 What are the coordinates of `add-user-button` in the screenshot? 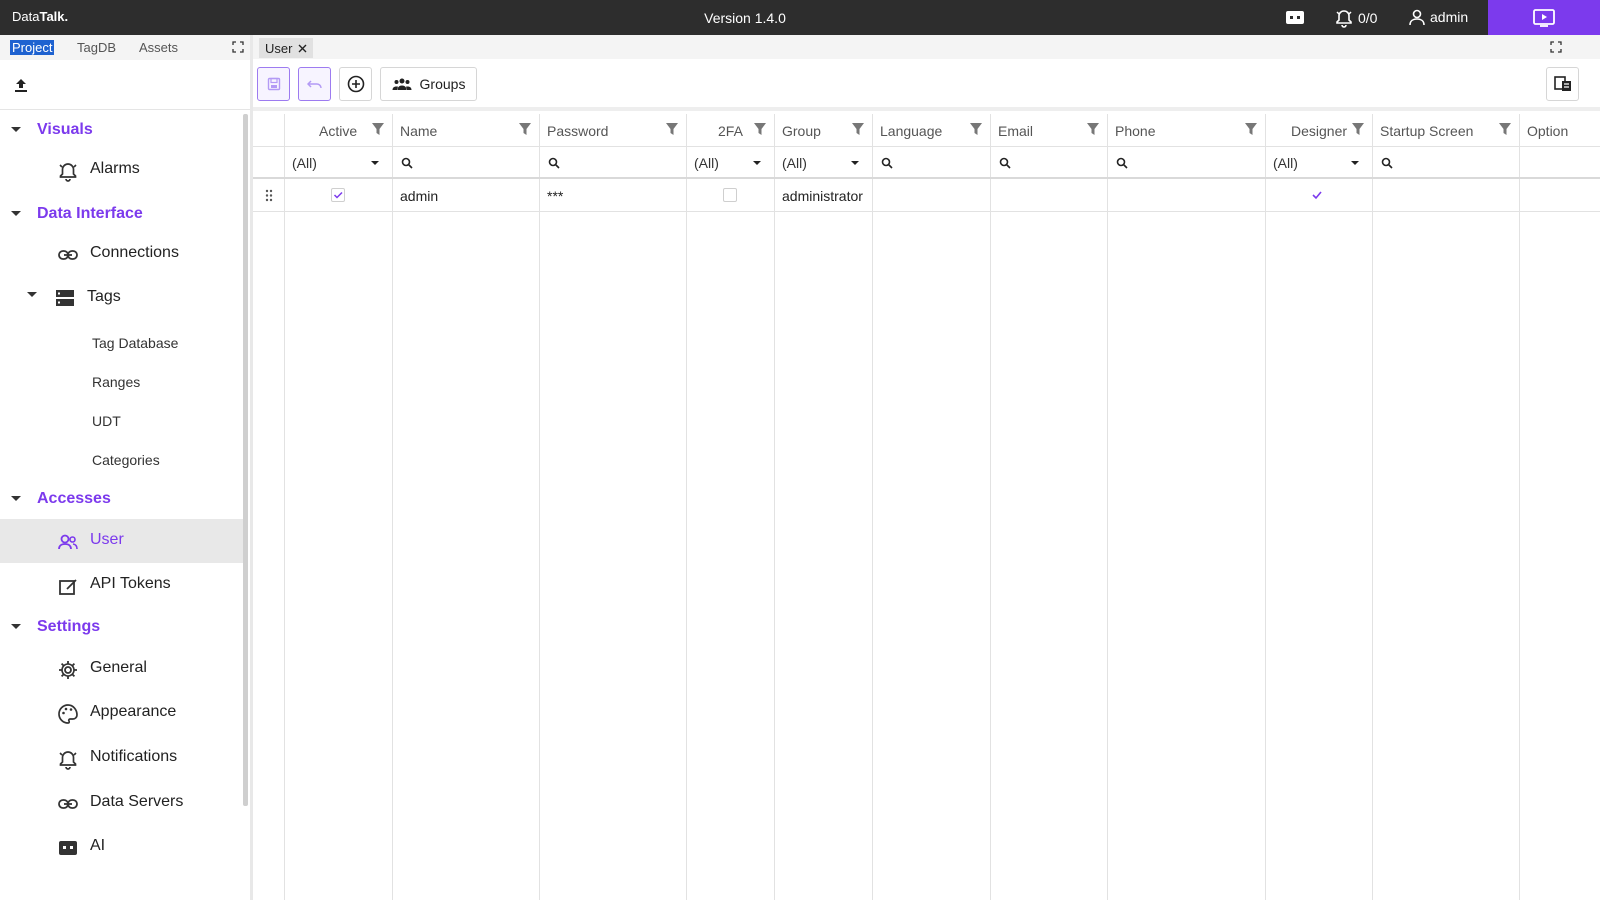 It's located at (355, 84).